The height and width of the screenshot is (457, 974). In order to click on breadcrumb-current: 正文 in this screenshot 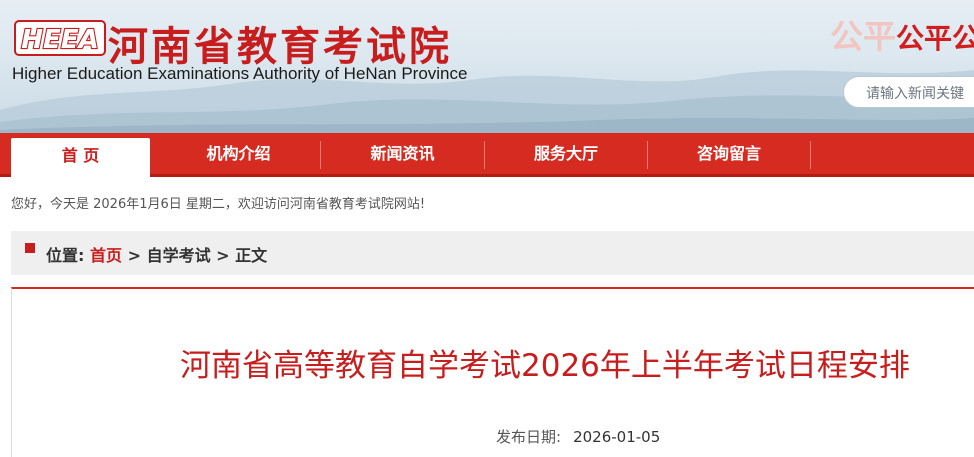, I will do `click(251, 255)`.